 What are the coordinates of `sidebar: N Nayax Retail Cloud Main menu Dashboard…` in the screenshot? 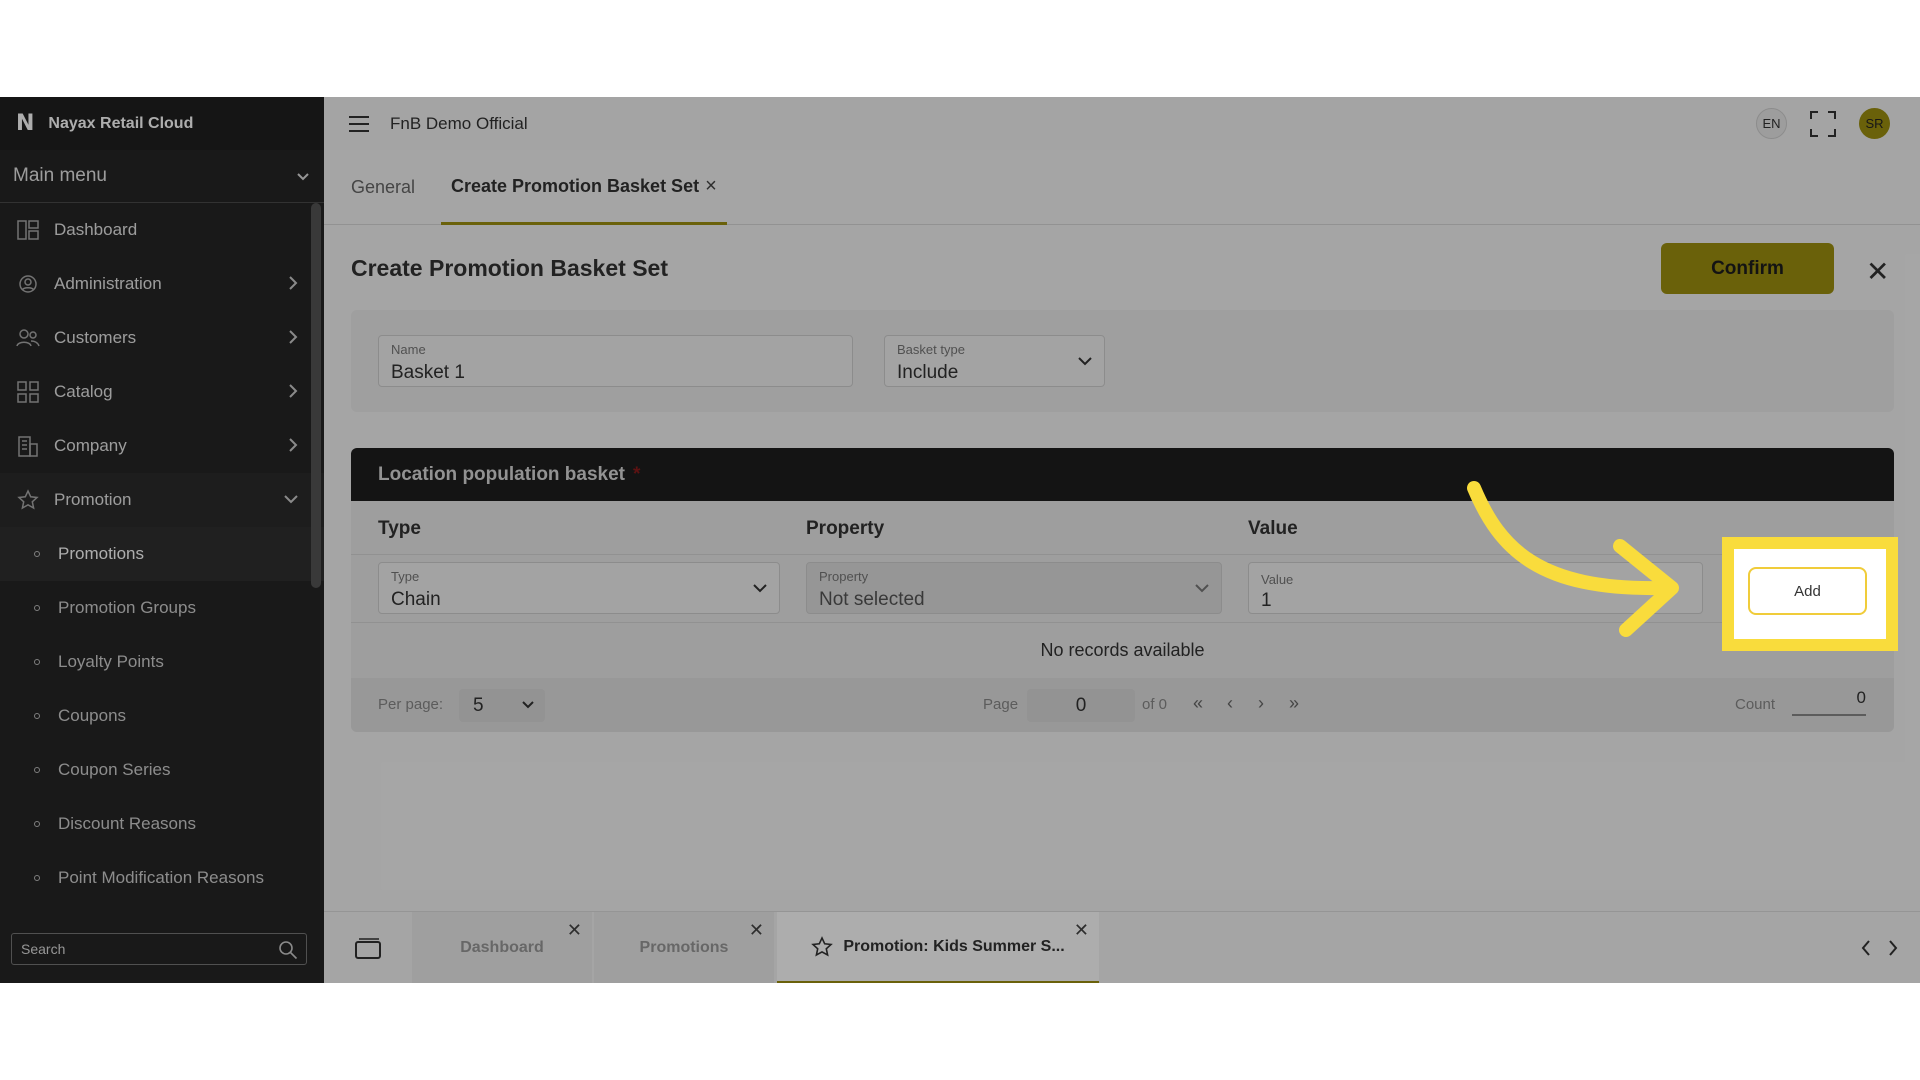 It's located at (162, 540).